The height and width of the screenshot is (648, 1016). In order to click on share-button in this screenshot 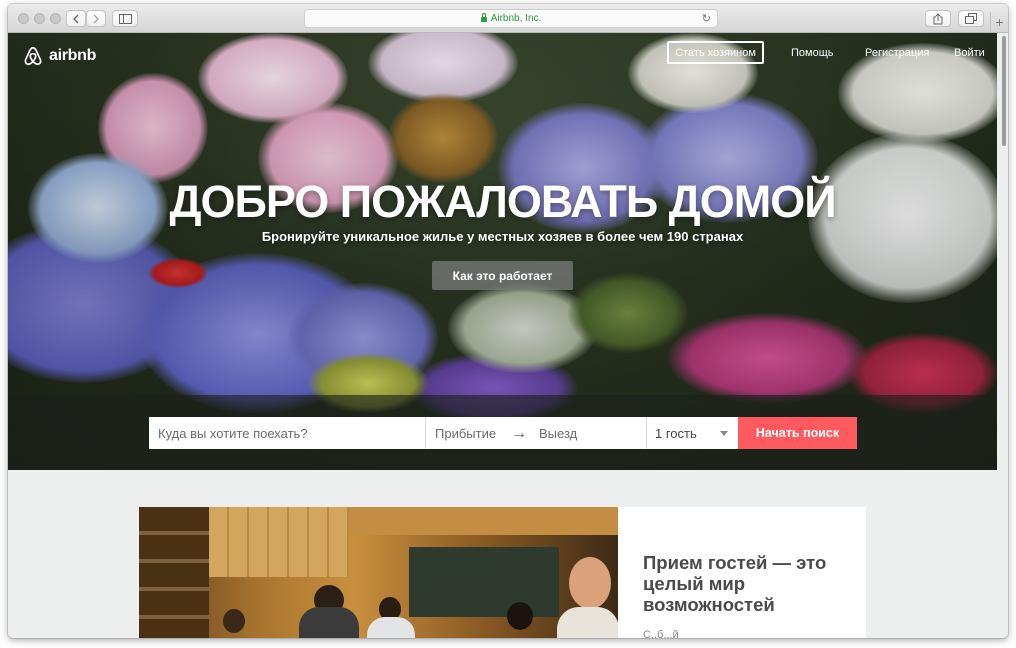, I will do `click(938, 18)`.